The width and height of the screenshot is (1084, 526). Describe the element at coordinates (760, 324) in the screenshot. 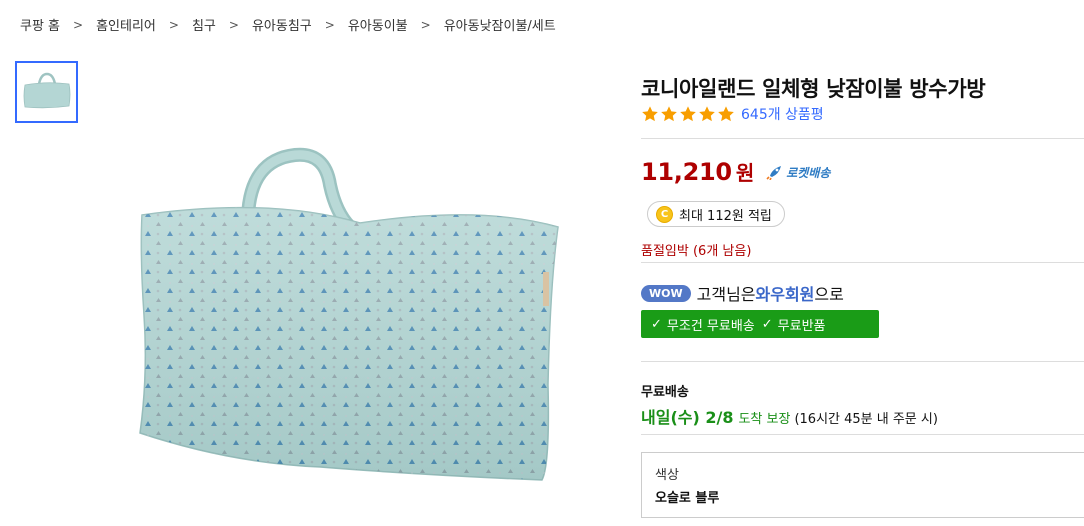

I see `wow-benefits-box: ✓ 무조건 무료배송 ✓ 무료반품` at that location.